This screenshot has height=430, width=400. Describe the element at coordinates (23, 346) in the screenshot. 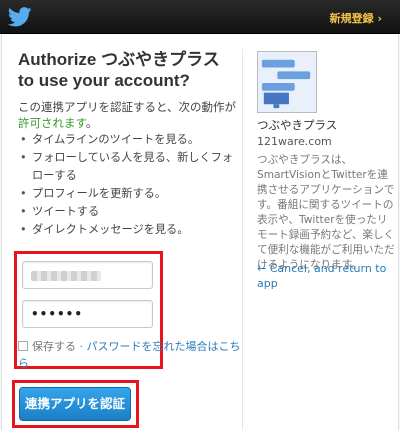

I see `remember-checkbox` at that location.